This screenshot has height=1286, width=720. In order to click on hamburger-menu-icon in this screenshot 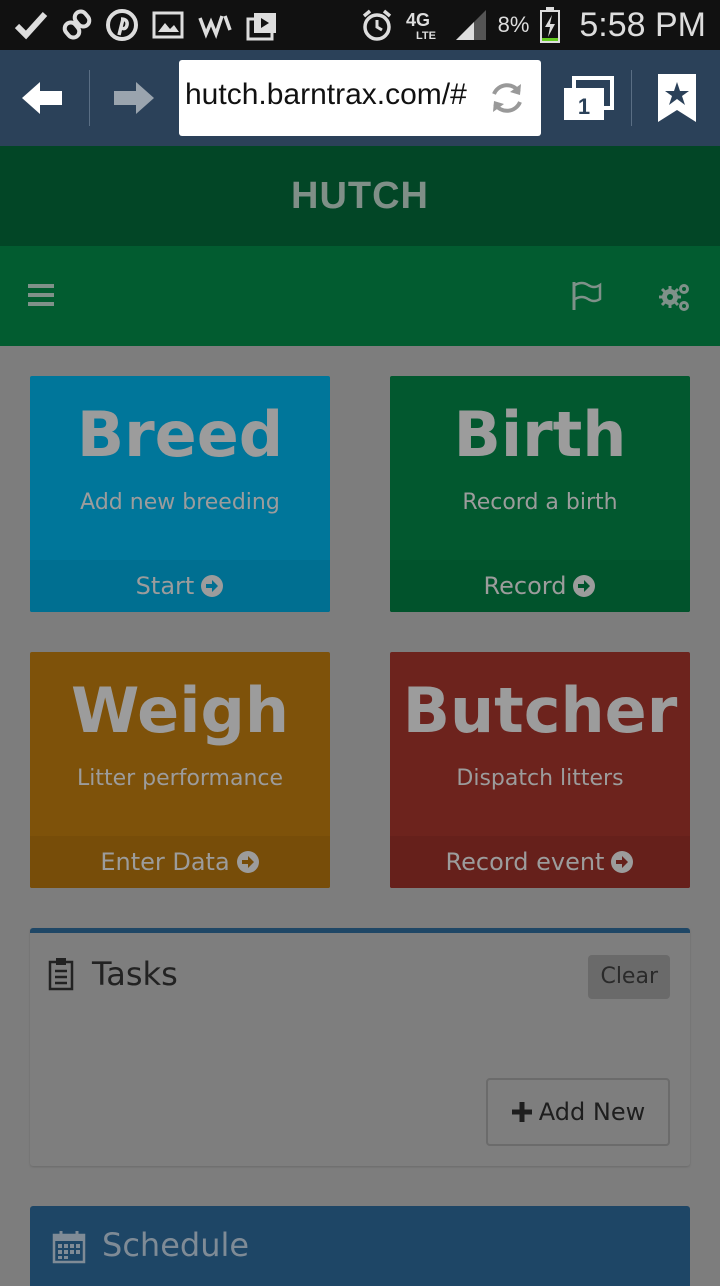, I will do `click(42, 295)`.